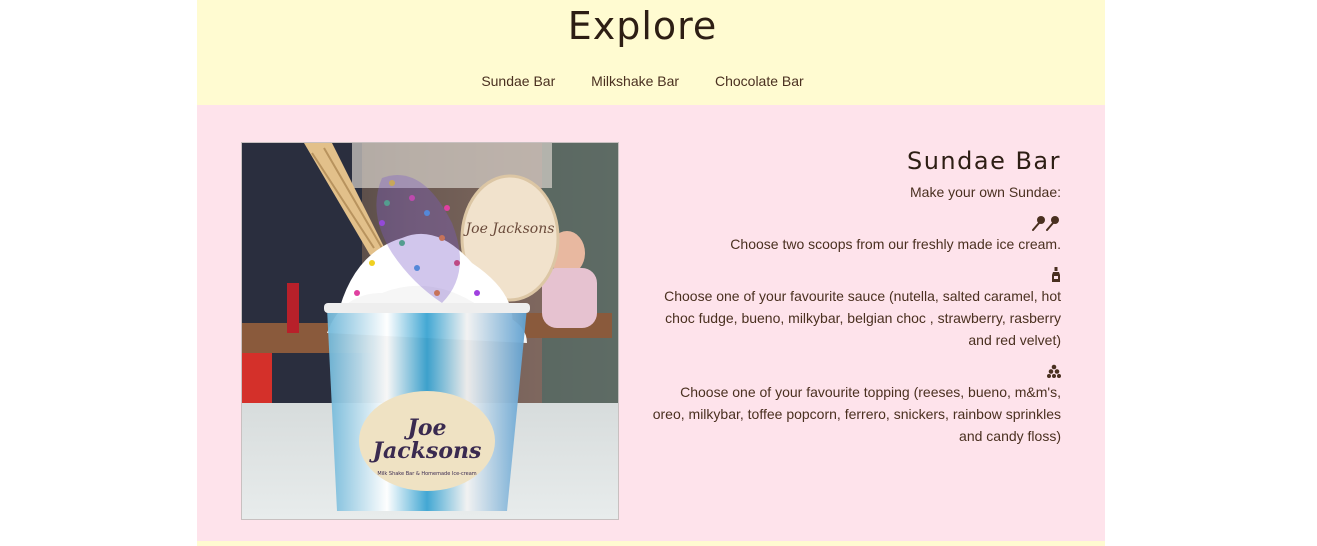  I want to click on section-title: Sundae Bar, so click(983, 161).